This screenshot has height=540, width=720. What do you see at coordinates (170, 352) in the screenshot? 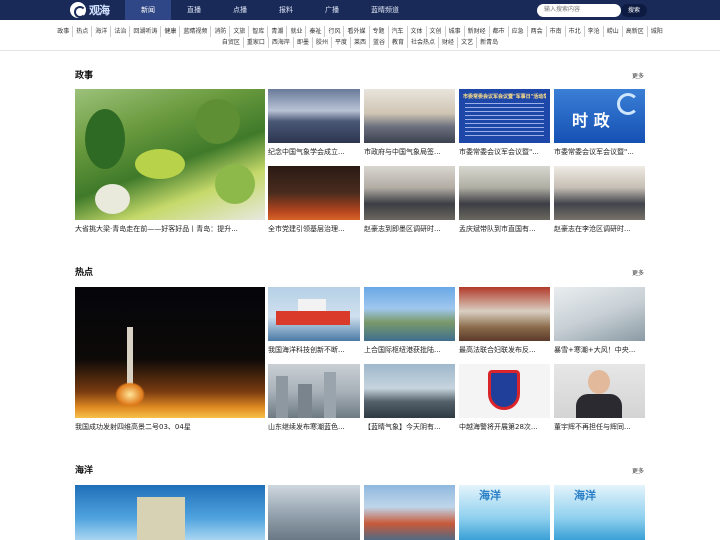
I see `feature-image-rocket-launch` at bounding box center [170, 352].